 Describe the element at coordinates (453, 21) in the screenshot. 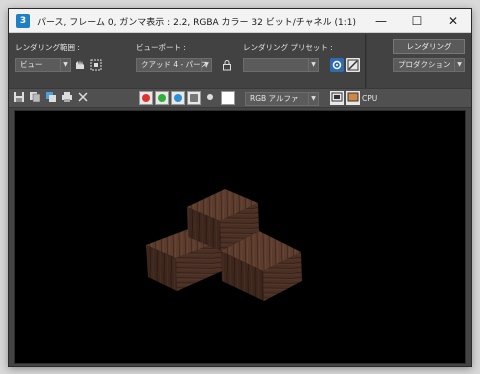

I see `close-button: ✕` at that location.